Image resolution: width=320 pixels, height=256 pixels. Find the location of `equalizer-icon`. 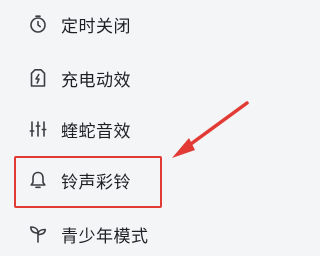

equalizer-icon is located at coordinates (38, 129).